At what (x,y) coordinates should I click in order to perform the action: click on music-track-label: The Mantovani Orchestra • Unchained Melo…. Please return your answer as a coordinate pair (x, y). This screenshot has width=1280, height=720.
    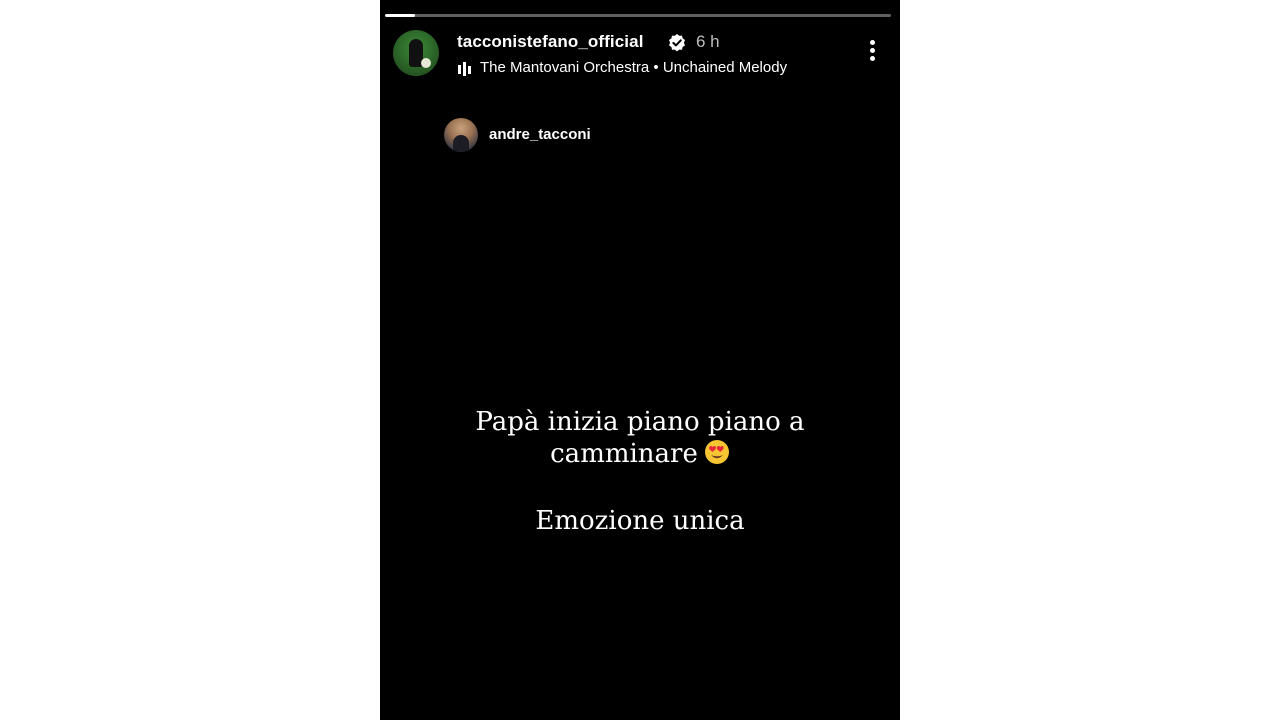
    Looking at the image, I should click on (633, 67).